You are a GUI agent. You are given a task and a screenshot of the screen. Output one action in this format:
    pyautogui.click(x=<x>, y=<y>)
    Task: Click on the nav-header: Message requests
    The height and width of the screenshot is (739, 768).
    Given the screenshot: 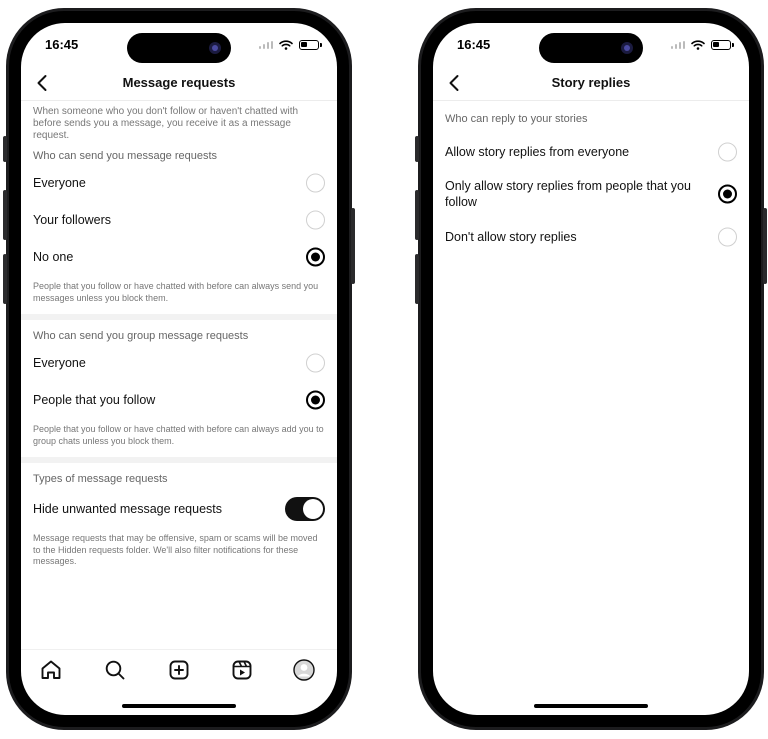 What is the action you would take?
    pyautogui.click(x=179, y=84)
    